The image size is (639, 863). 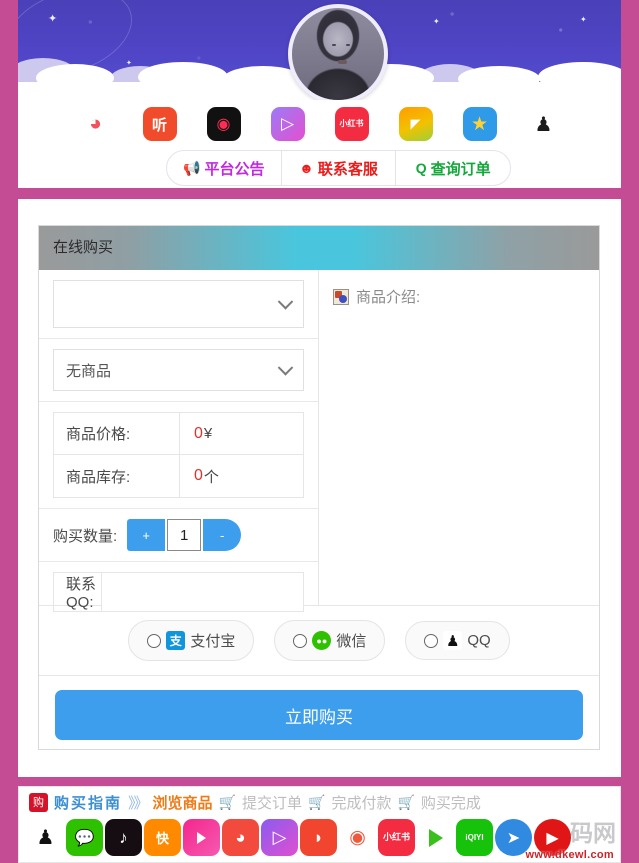 I want to click on step-purchase-done: 购买完成, so click(x=450, y=803).